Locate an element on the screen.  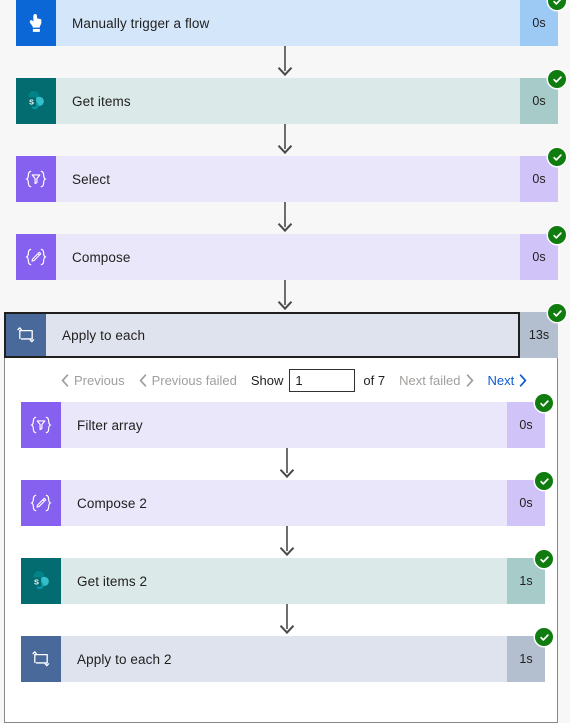
action-name: Apply to each 2 is located at coordinates (124, 659).